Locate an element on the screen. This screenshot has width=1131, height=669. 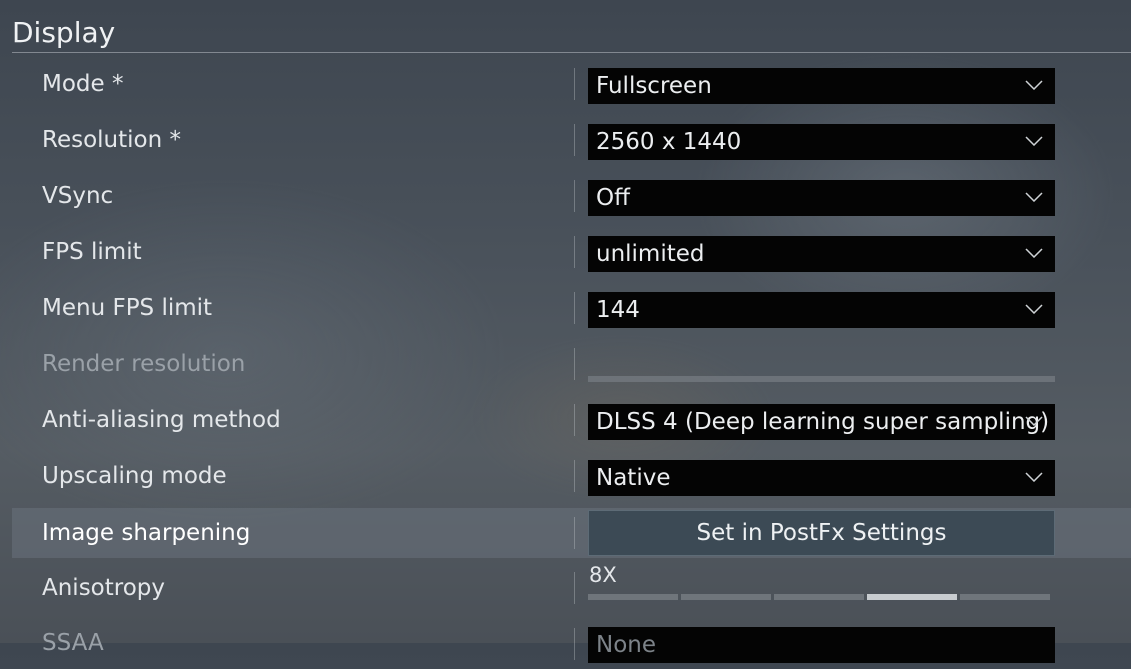
setting-label-resolution: Resolution * is located at coordinates (111, 140).